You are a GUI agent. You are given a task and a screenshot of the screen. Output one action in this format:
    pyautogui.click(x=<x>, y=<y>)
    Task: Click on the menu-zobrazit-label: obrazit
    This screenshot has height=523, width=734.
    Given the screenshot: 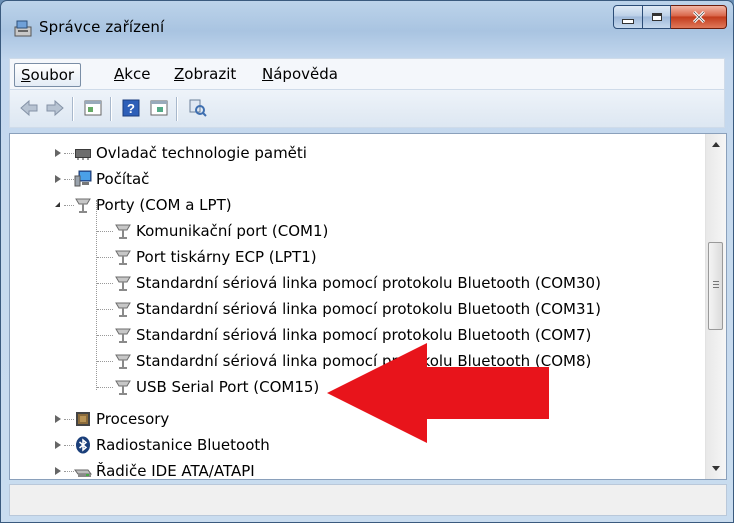 What is the action you would take?
    pyautogui.click(x=210, y=74)
    